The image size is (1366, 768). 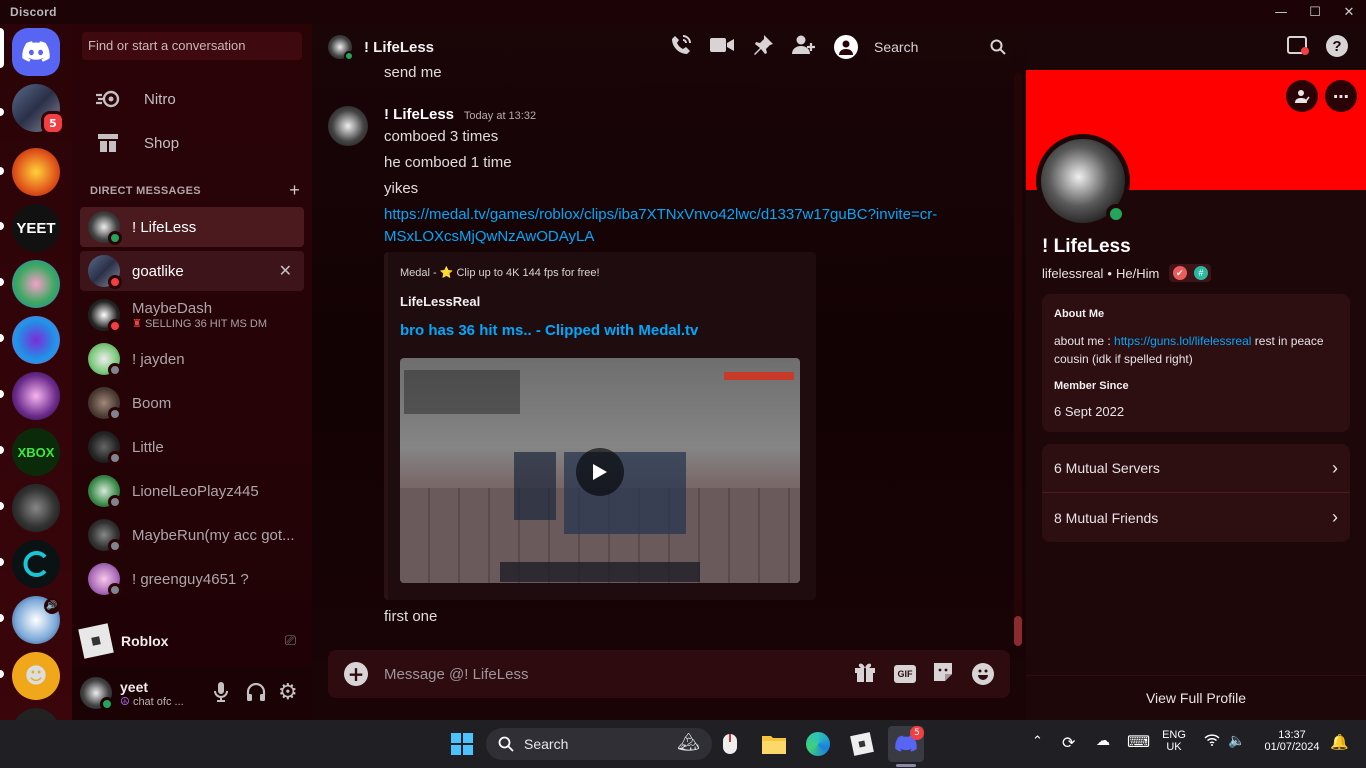 What do you see at coordinates (192, 403) in the screenshot?
I see `dm-item: Boom` at bounding box center [192, 403].